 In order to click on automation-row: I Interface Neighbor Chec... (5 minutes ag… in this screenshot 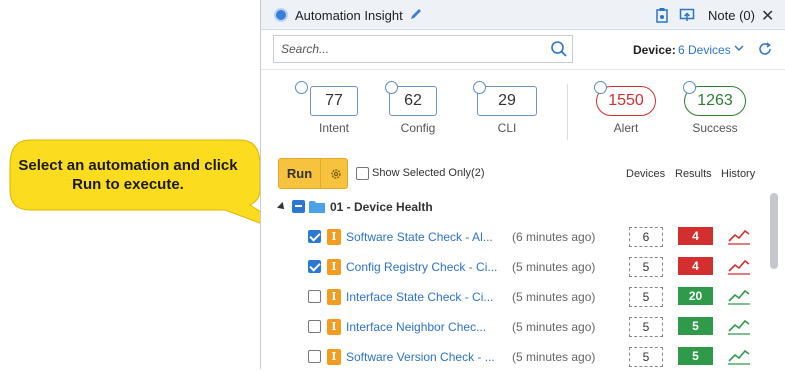, I will do `click(523, 327)`.